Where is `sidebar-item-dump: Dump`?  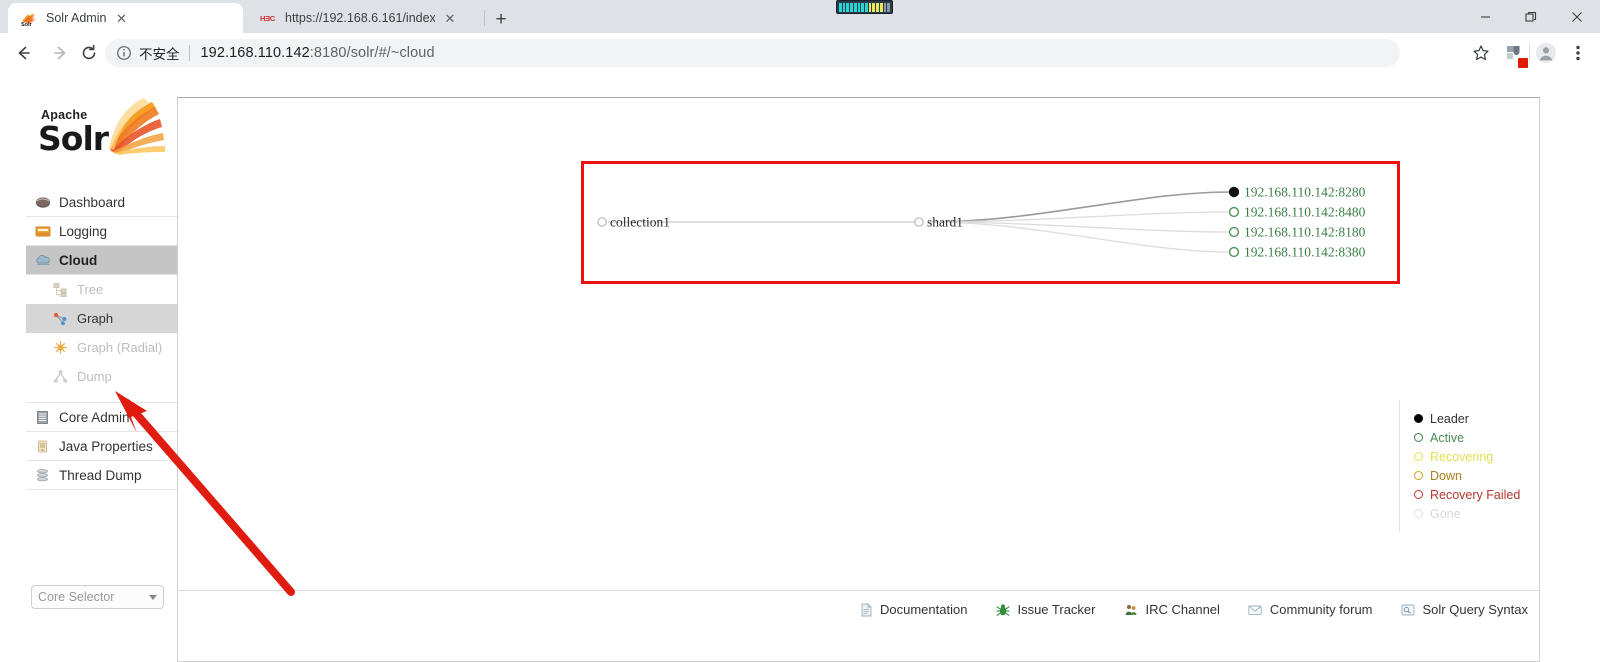 sidebar-item-dump: Dump is located at coordinates (101, 376).